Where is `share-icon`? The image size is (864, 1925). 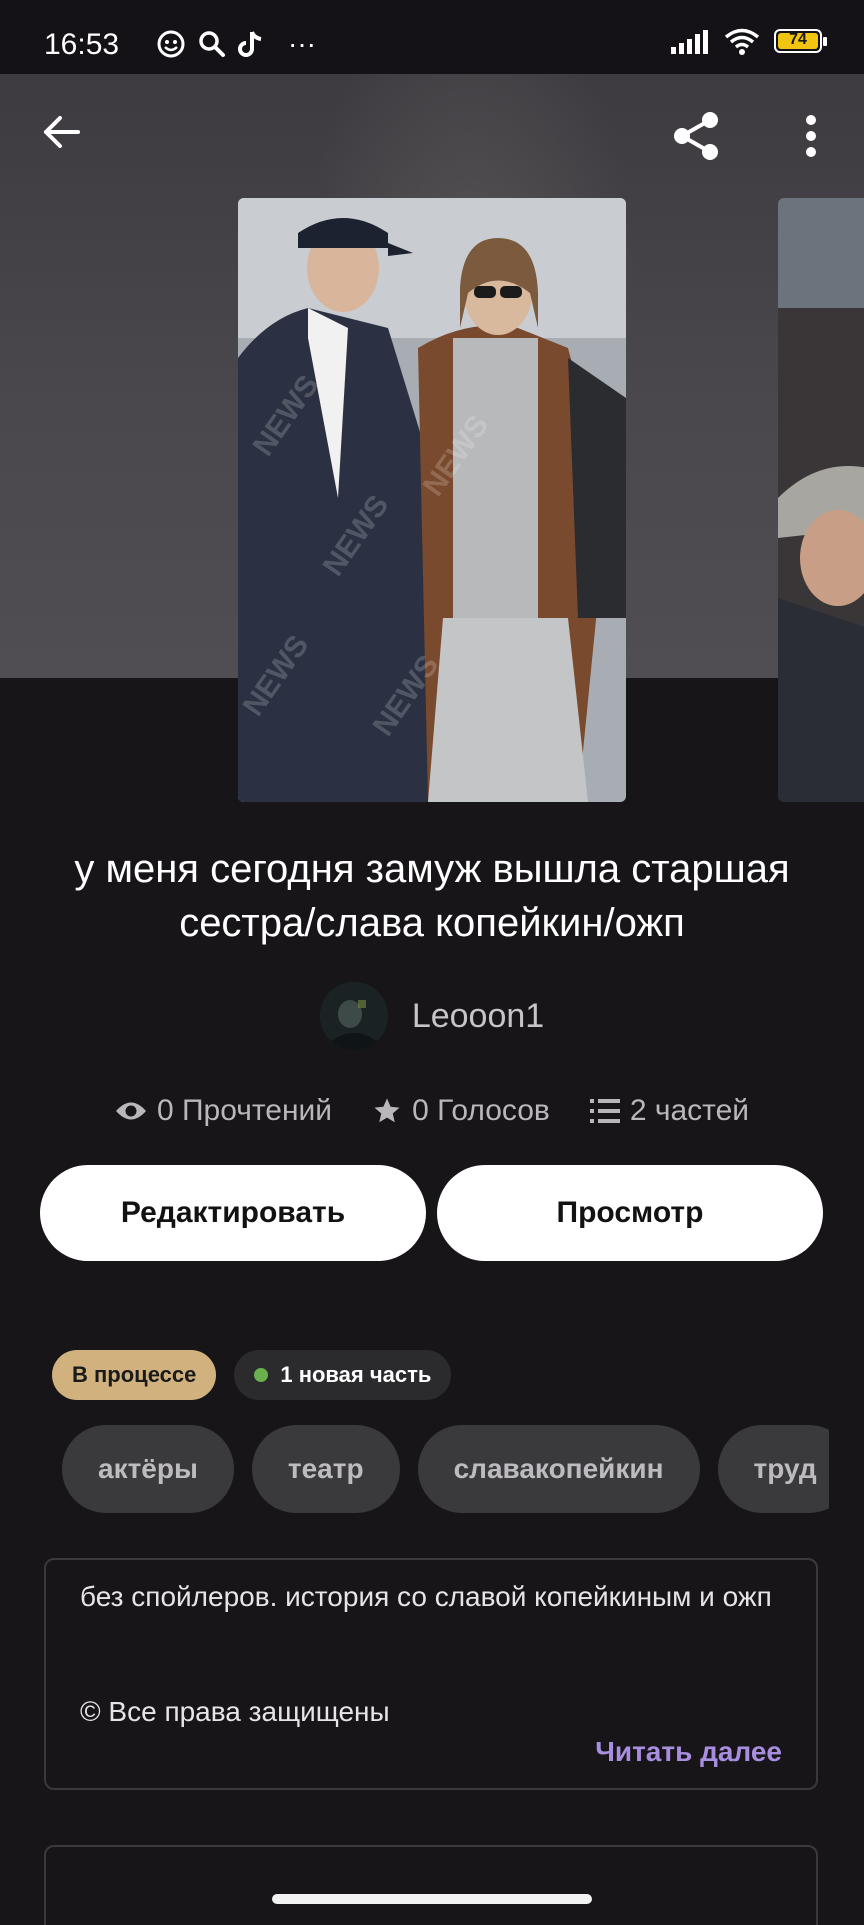
share-icon is located at coordinates (696, 136).